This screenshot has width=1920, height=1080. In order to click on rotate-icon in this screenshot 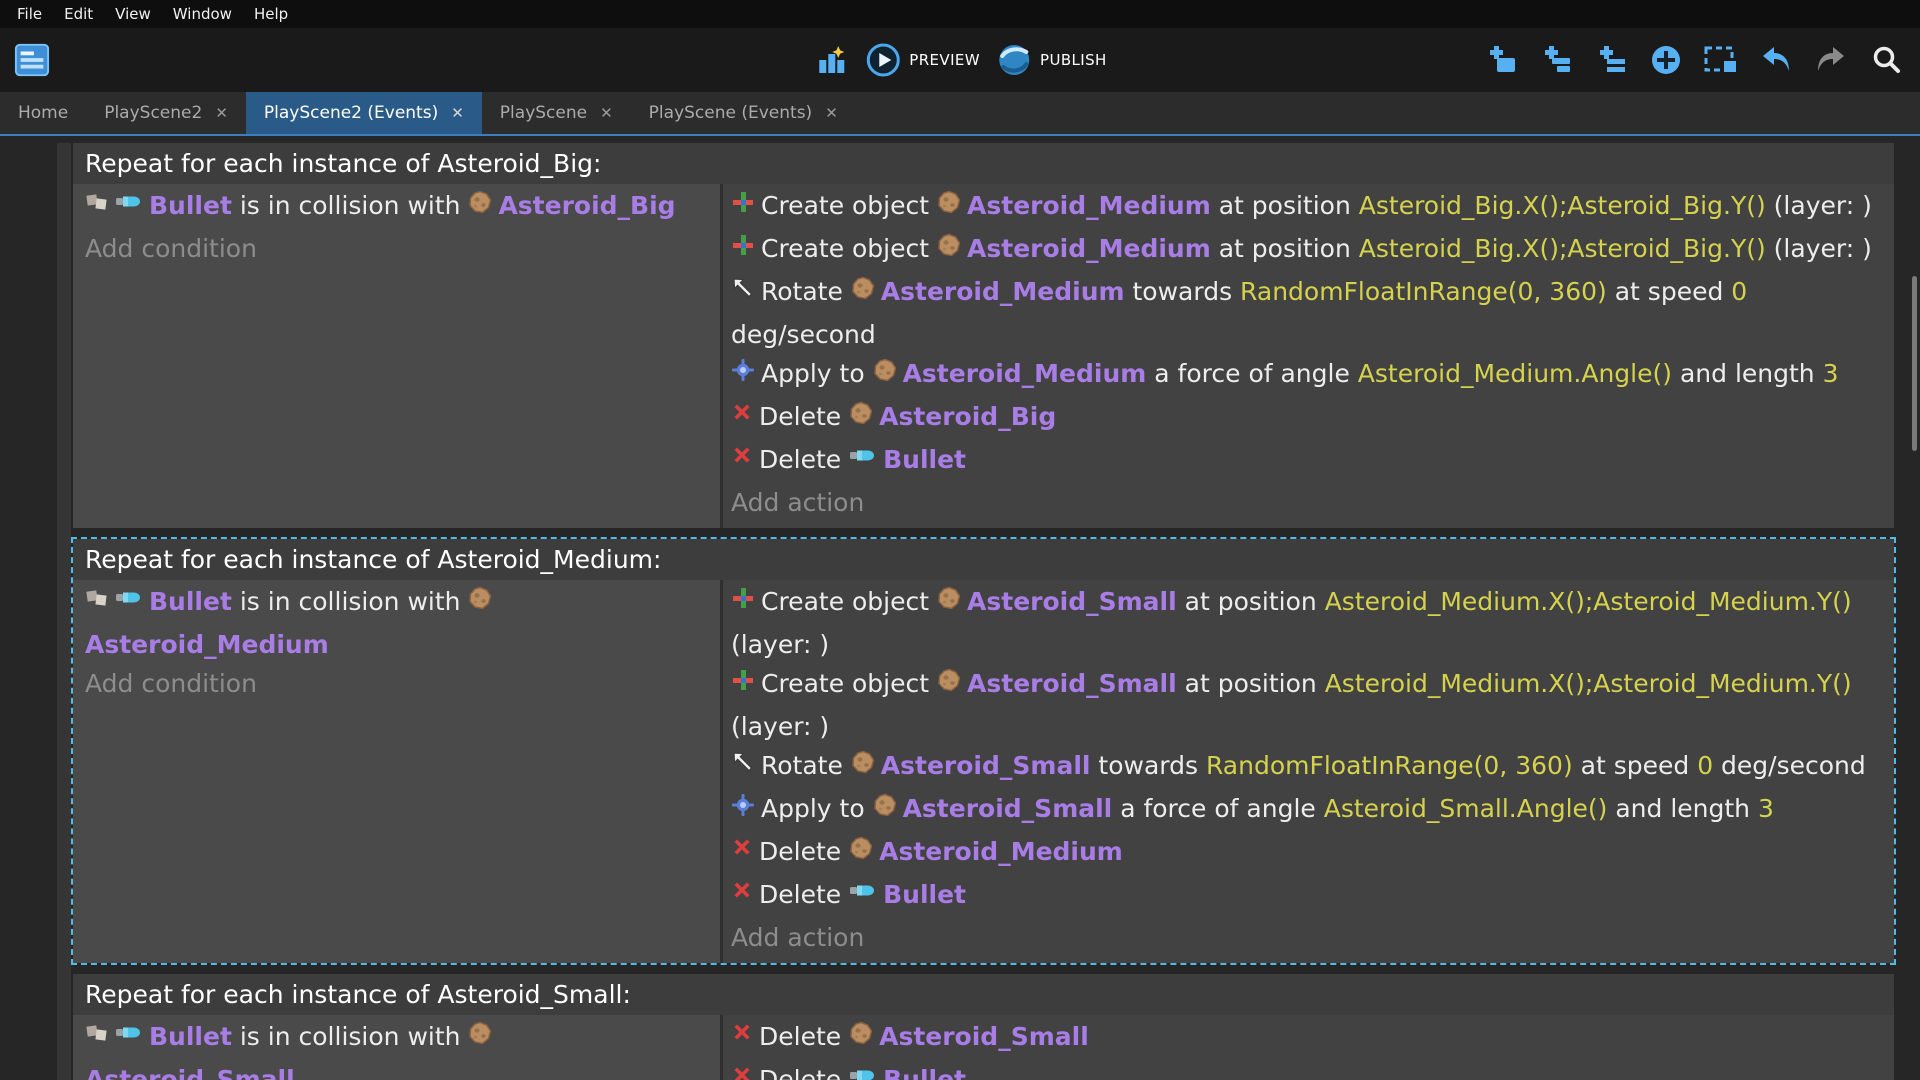, I will do `click(743, 769)`.